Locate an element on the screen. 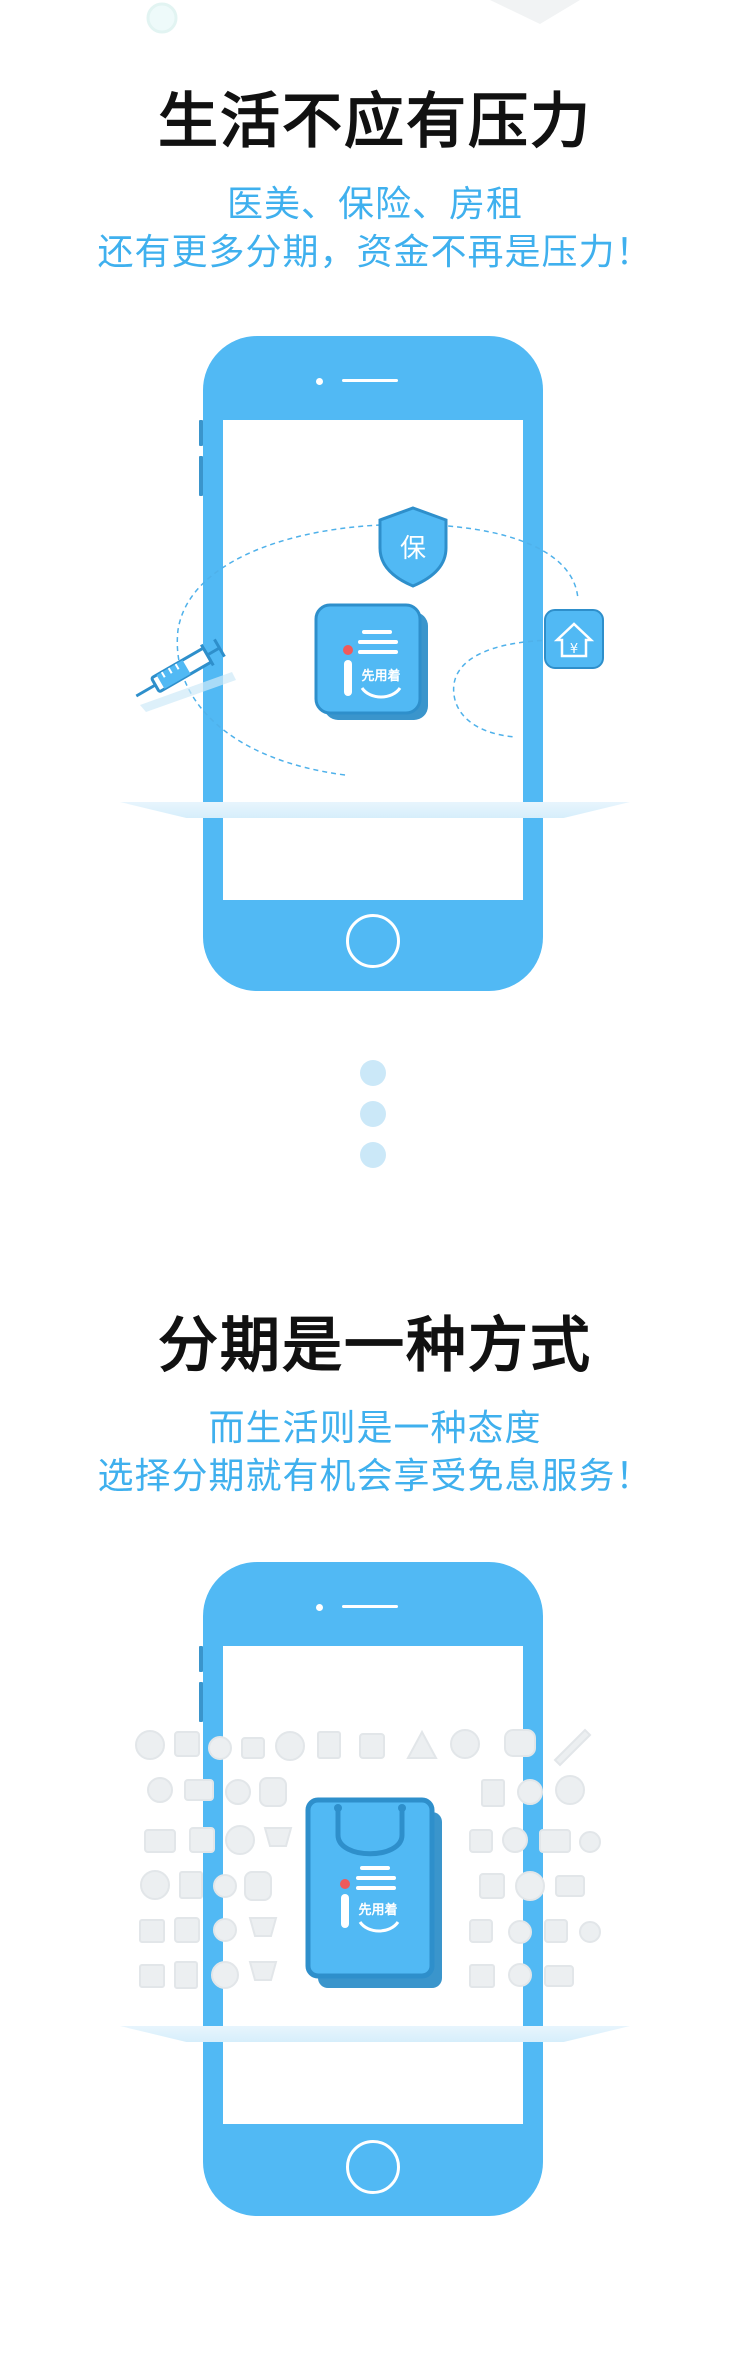 The height and width of the screenshot is (2371, 750). section2-illustration: 先用着 is located at coordinates (368, 1858).